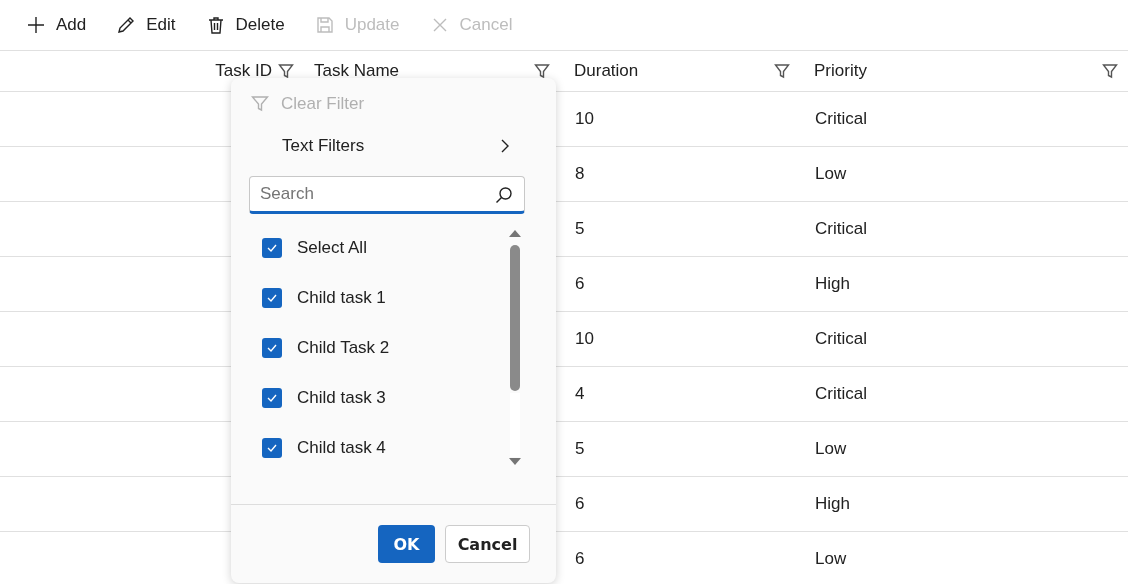 The image size is (1128, 584). What do you see at coordinates (580, 174) in the screenshot?
I see `table-cell: 8` at bounding box center [580, 174].